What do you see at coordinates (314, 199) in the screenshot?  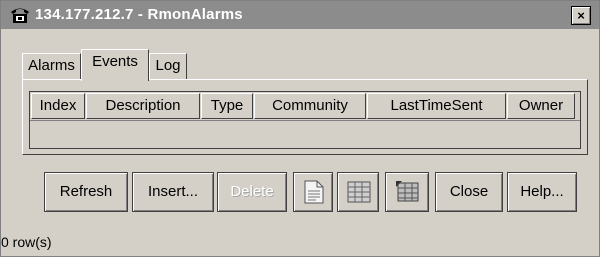 I see `copy-icon` at bounding box center [314, 199].